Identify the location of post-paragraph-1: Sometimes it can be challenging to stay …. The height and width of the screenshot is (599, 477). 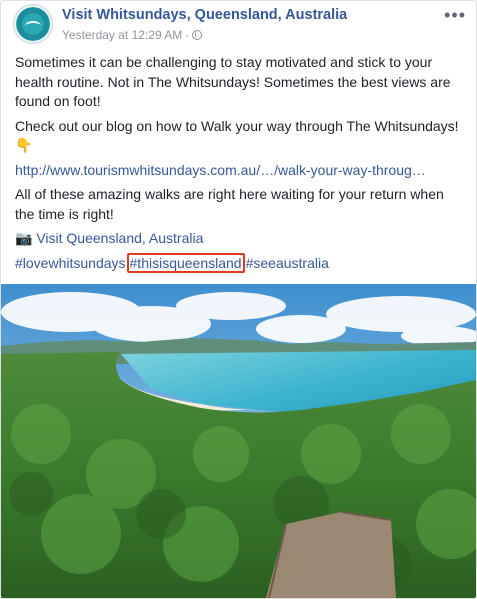
(233, 81).